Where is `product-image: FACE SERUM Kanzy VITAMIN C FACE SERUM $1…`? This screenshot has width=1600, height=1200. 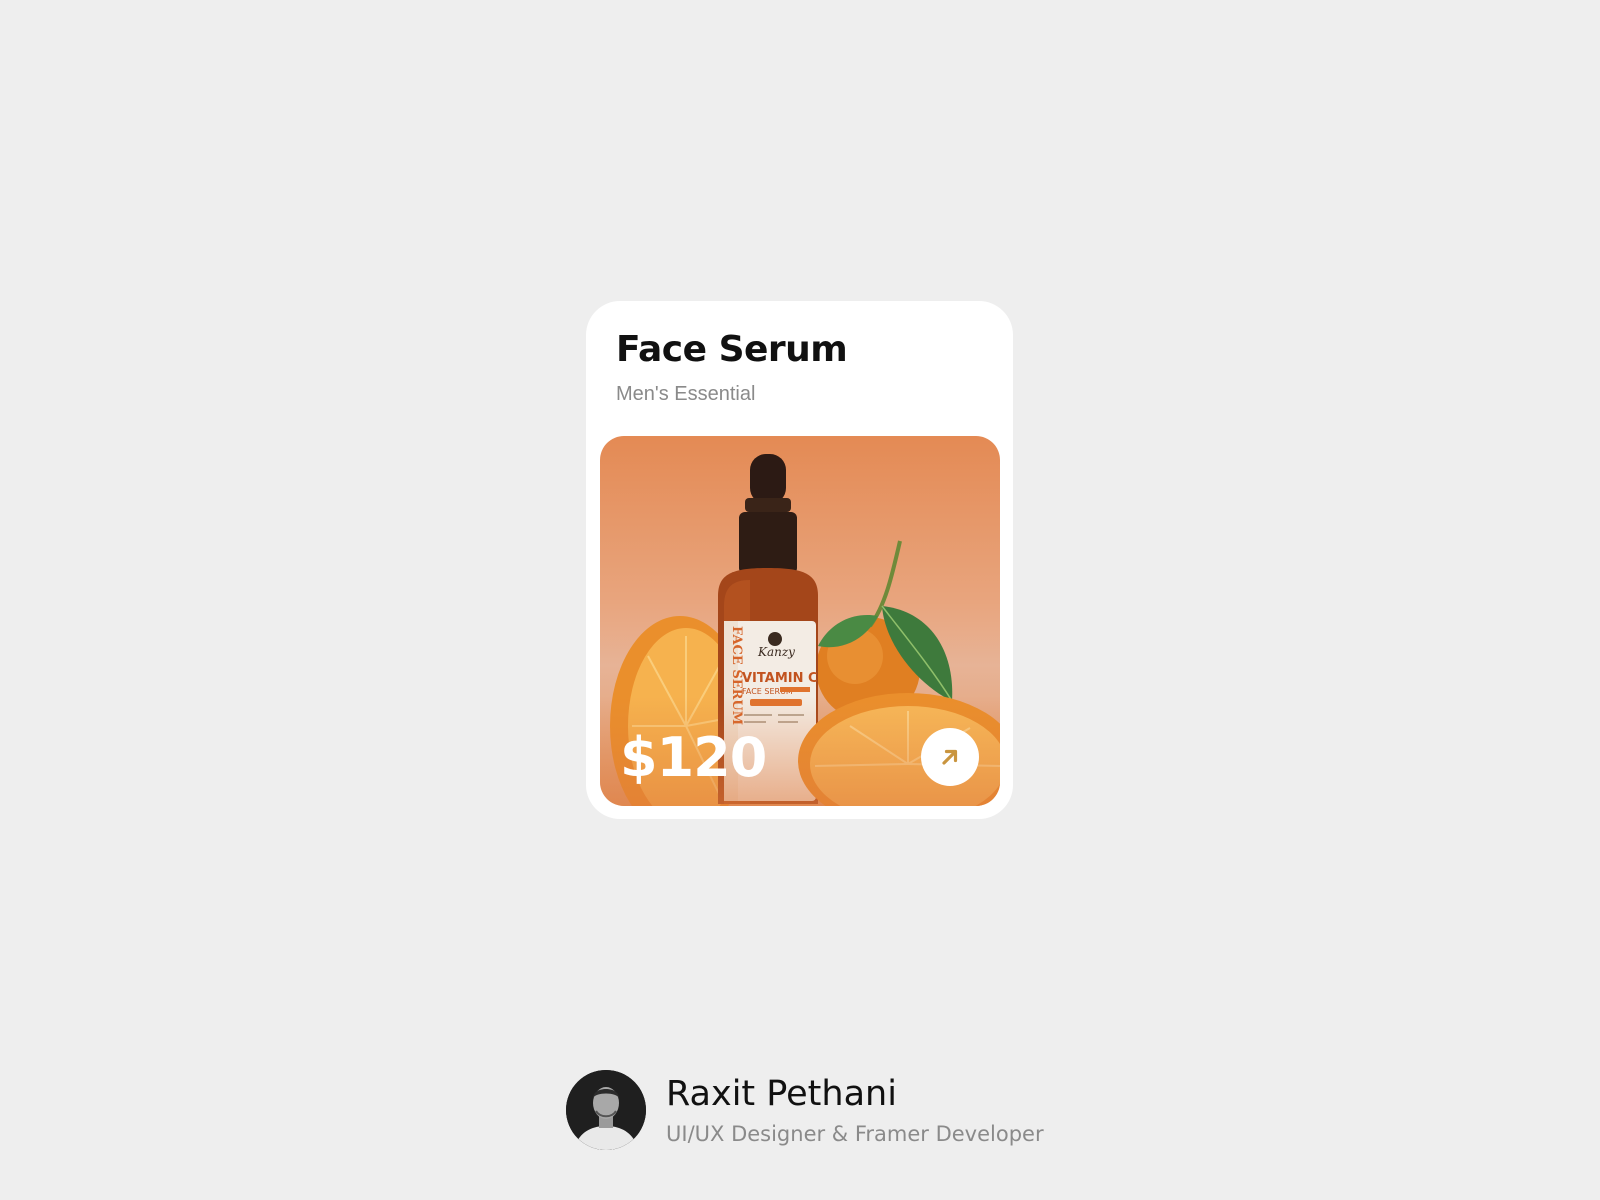 product-image: FACE SERUM Kanzy VITAMIN C FACE SERUM $1… is located at coordinates (800, 621).